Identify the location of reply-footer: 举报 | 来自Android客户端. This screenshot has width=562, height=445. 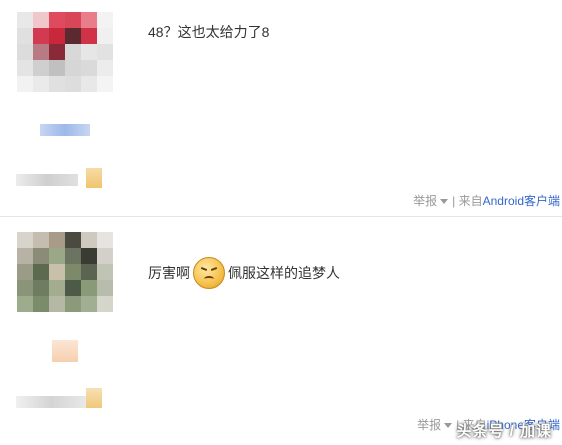
(486, 200).